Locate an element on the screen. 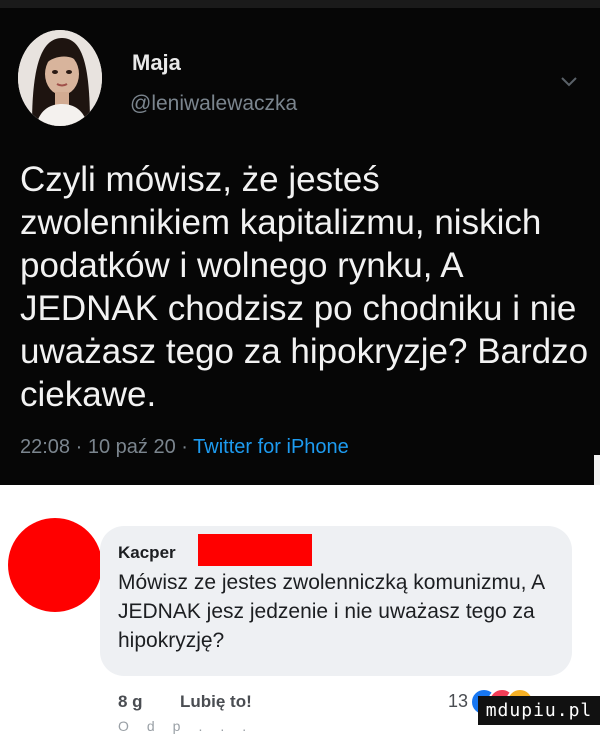  comment-author-name: Kacper is located at coordinates (147, 553).